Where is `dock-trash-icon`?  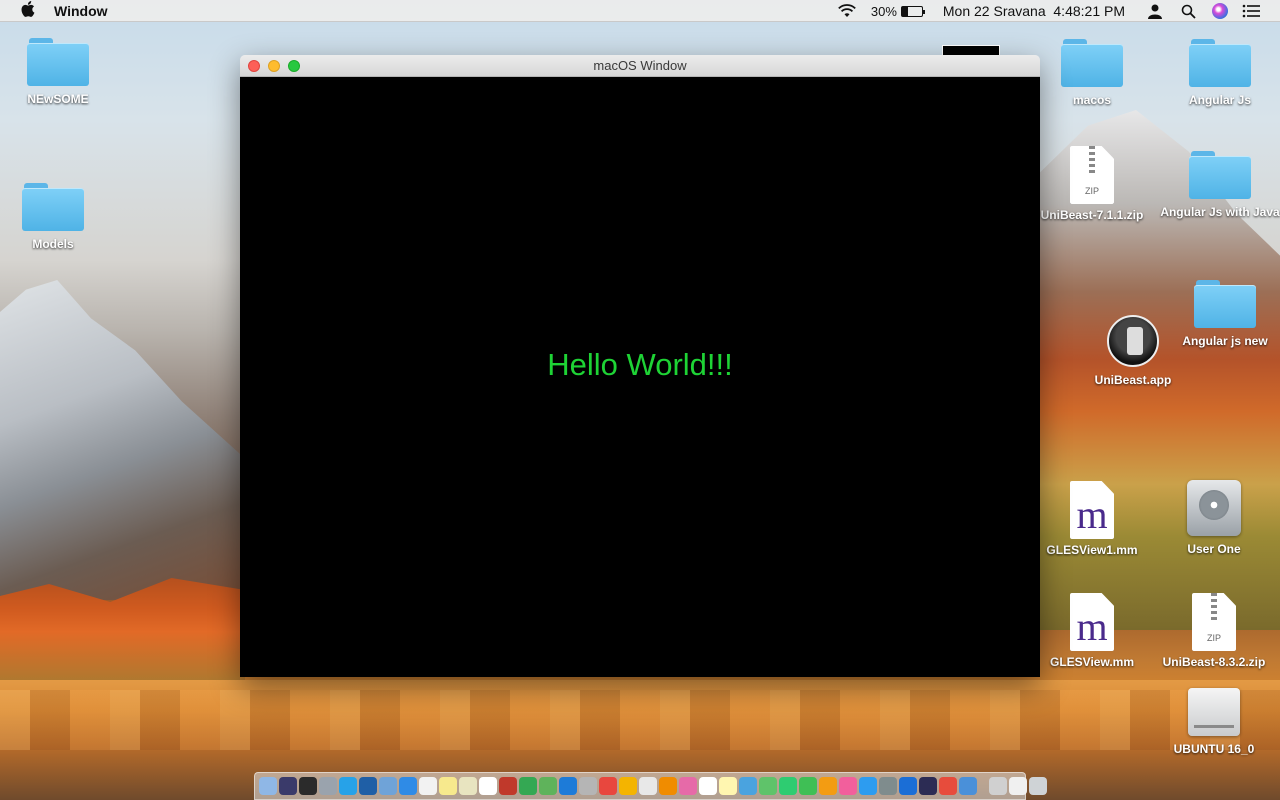
dock-trash-icon is located at coordinates (1038, 786).